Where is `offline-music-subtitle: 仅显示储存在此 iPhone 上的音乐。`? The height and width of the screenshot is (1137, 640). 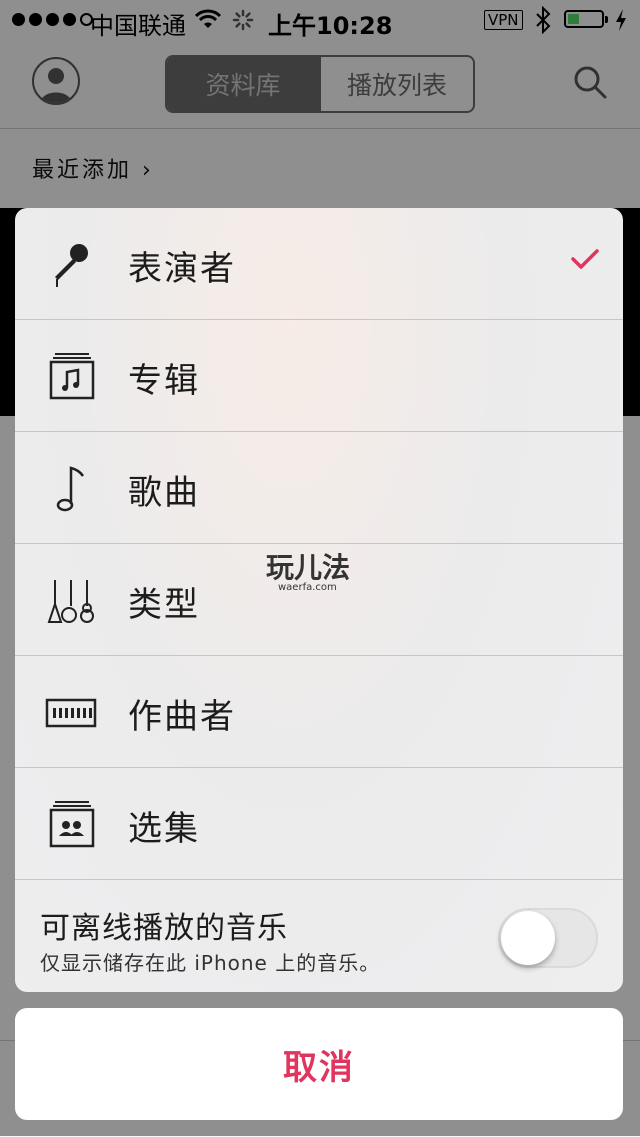
offline-music-subtitle: 仅显示储存在此 iPhone 上的音乐。 is located at coordinates (210, 963).